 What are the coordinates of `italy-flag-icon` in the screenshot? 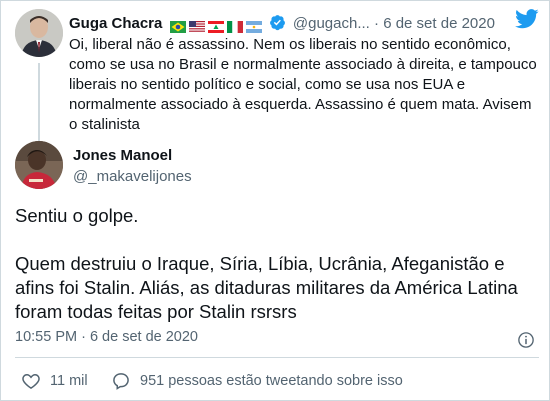 It's located at (234, 27).